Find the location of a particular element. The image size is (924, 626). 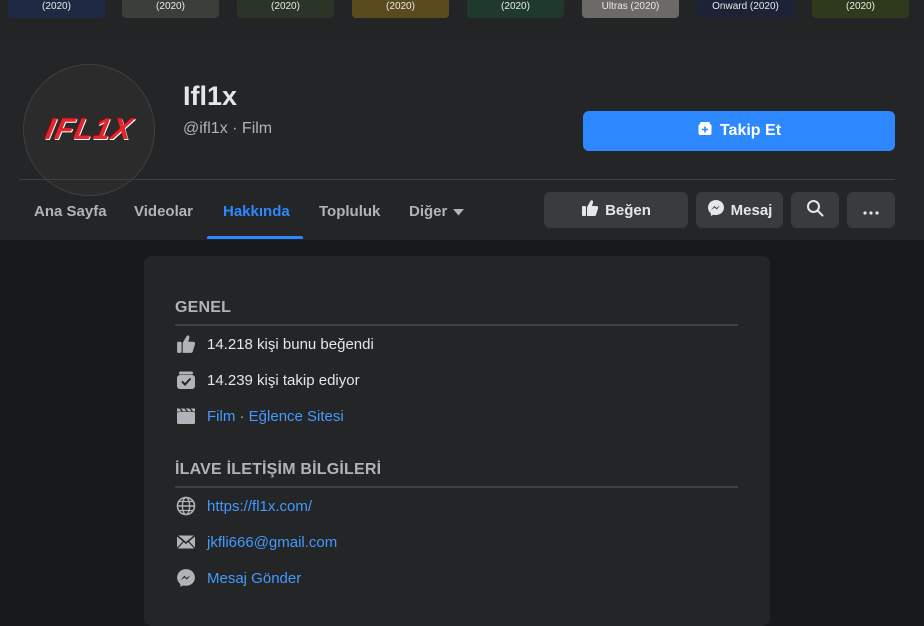

clapperboard-icon is located at coordinates (186, 416).